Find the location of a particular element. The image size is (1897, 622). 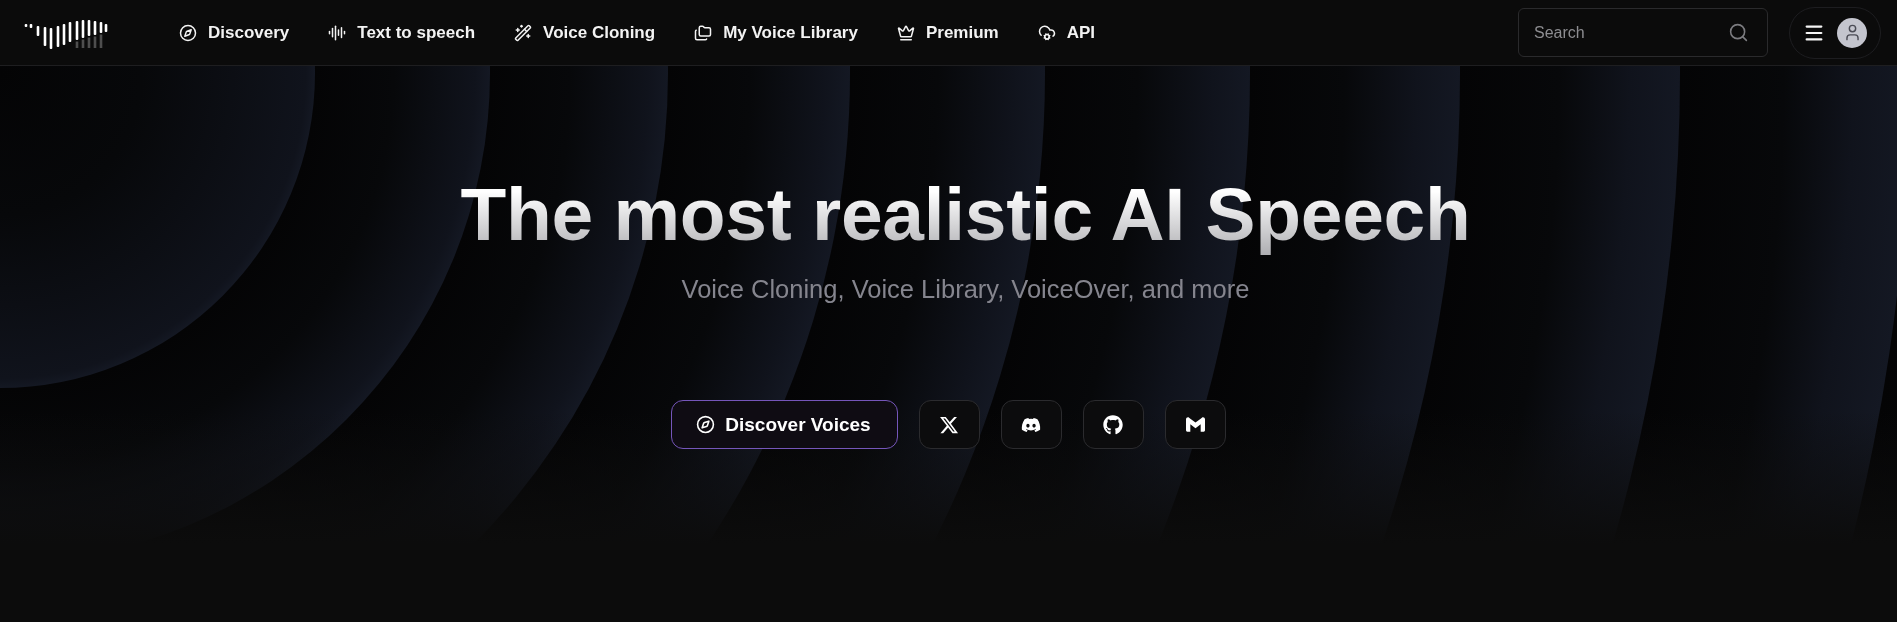

discover-voices-button: Discover Voices is located at coordinates (784, 424).